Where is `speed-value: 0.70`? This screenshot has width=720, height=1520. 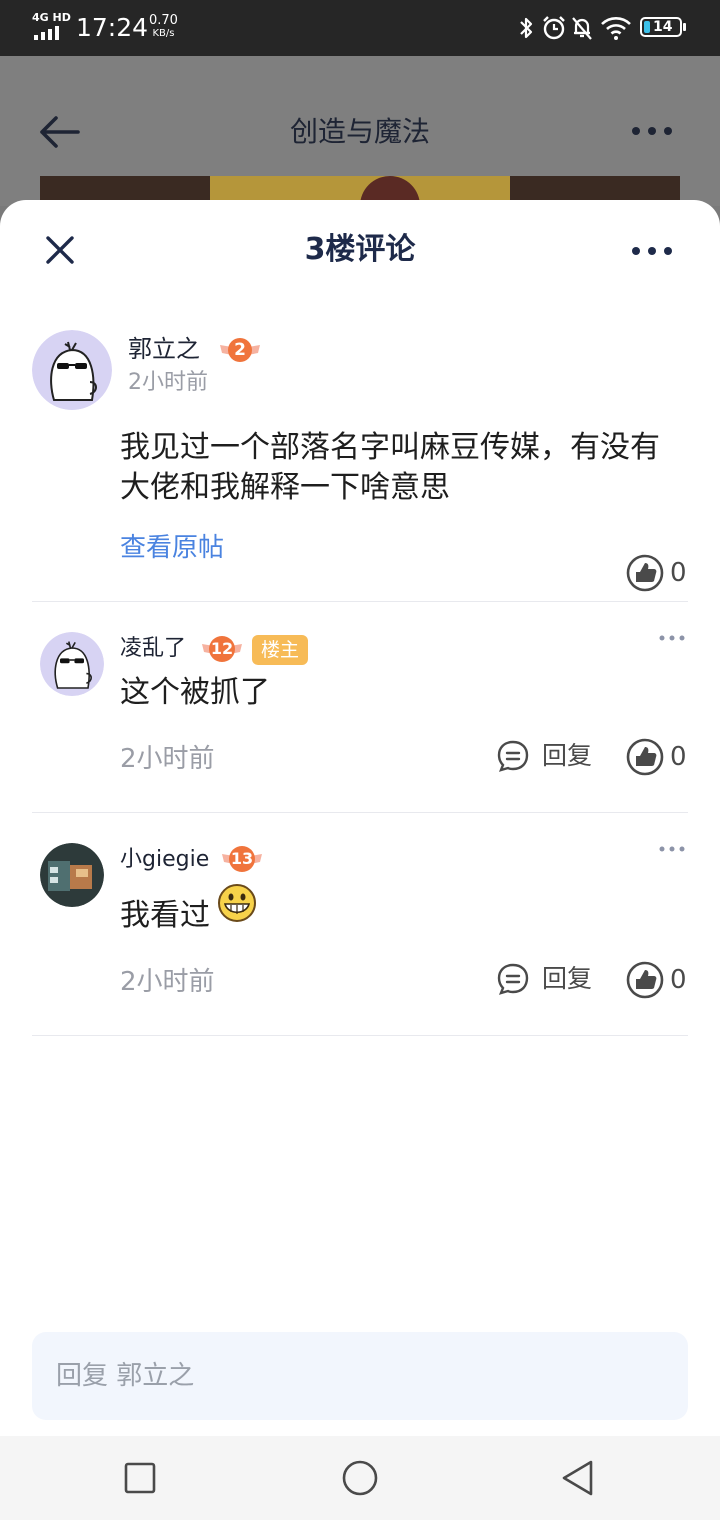
speed-value: 0.70 is located at coordinates (163, 20).